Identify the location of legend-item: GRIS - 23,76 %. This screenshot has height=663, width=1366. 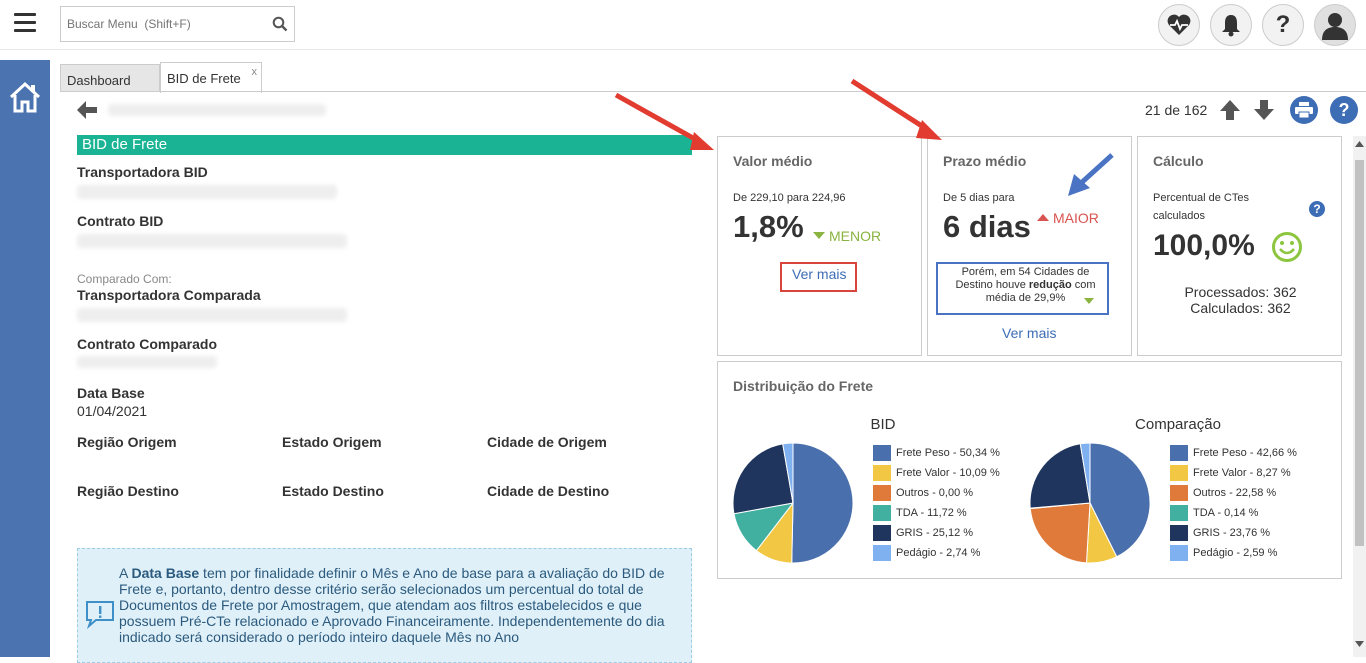
(1233, 533).